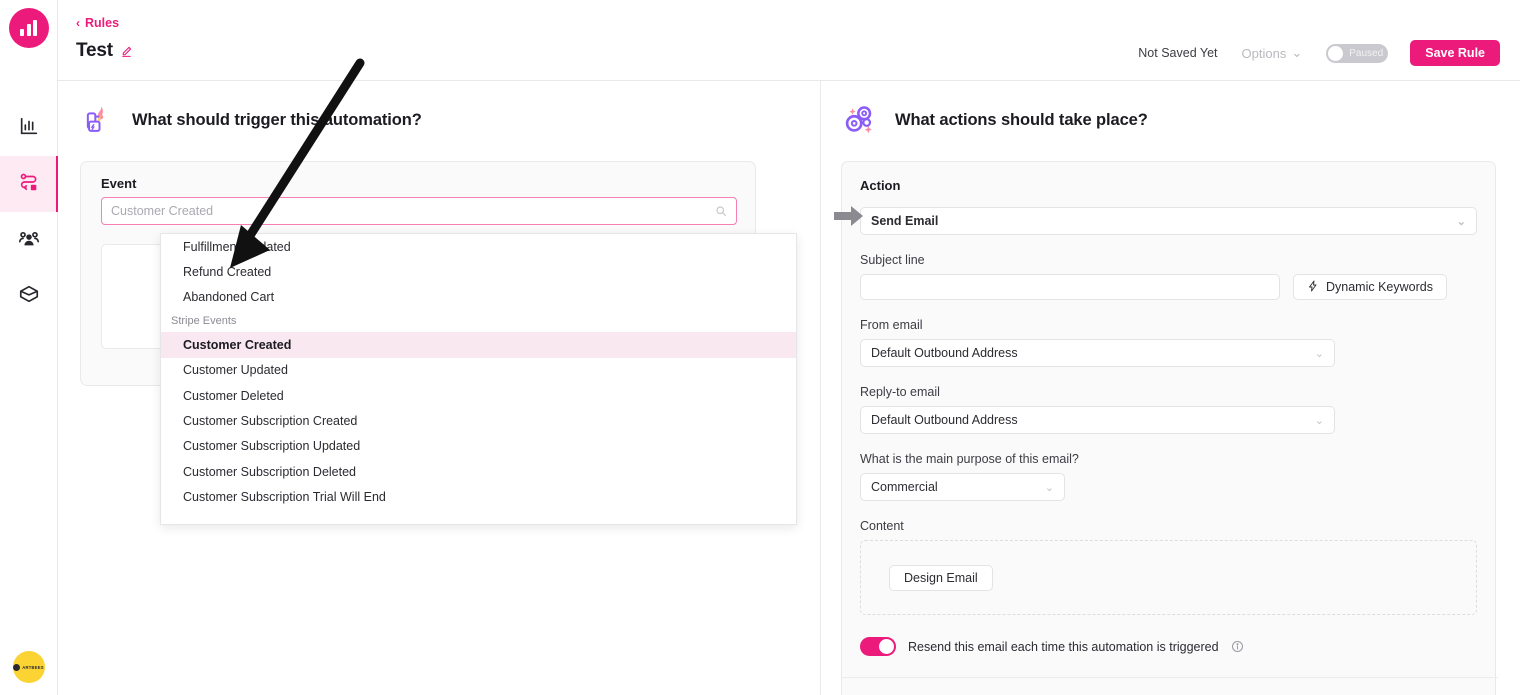 The width and height of the screenshot is (1520, 695). I want to click on page-title: Test, so click(94, 50).